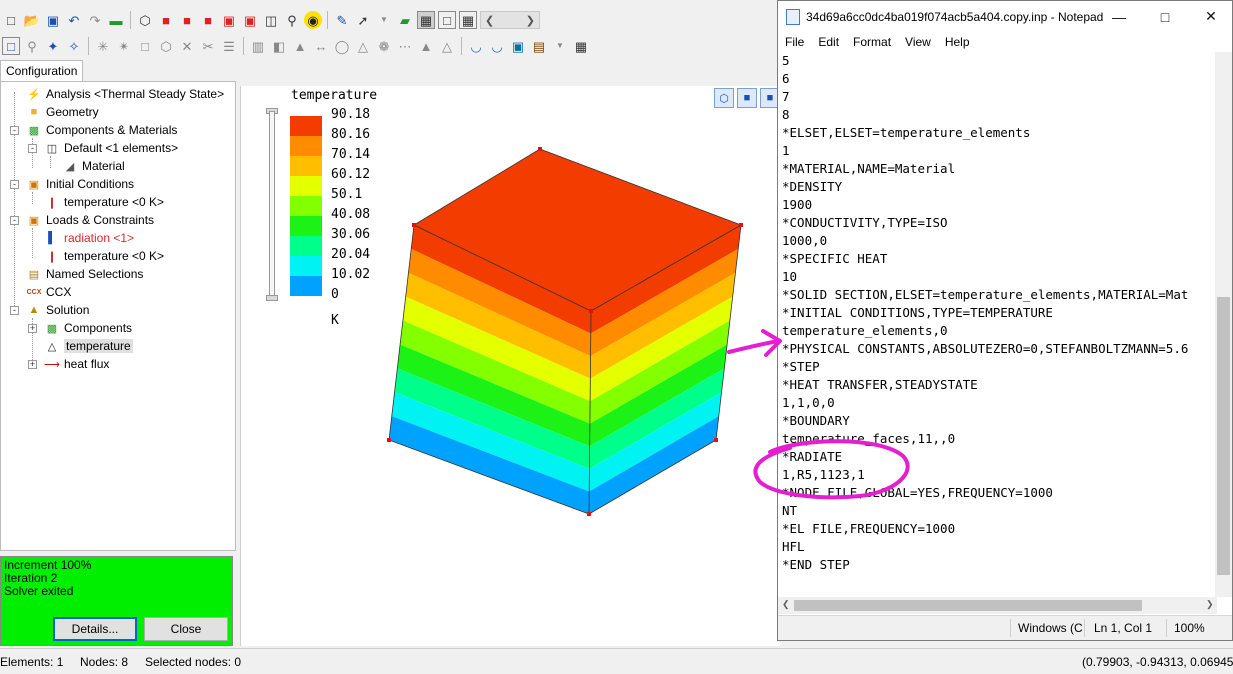 The height and width of the screenshot is (674, 1233). I want to click on close-button: Close, so click(186, 629).